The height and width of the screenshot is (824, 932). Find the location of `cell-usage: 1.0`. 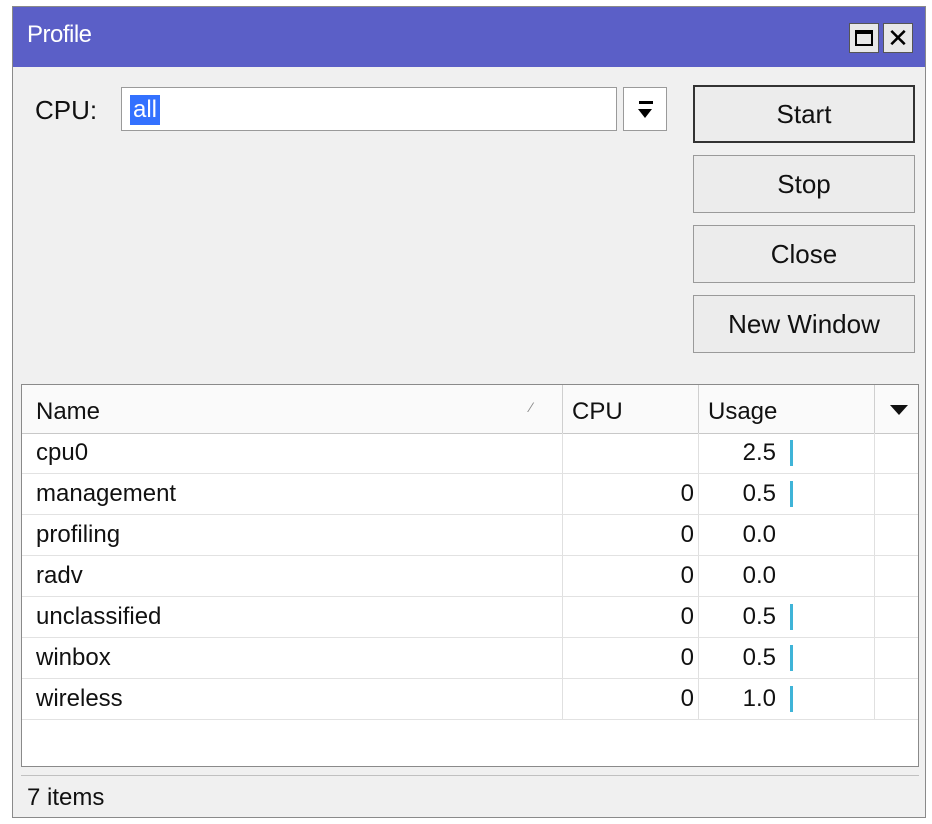

cell-usage: 1.0 is located at coordinates (759, 698).